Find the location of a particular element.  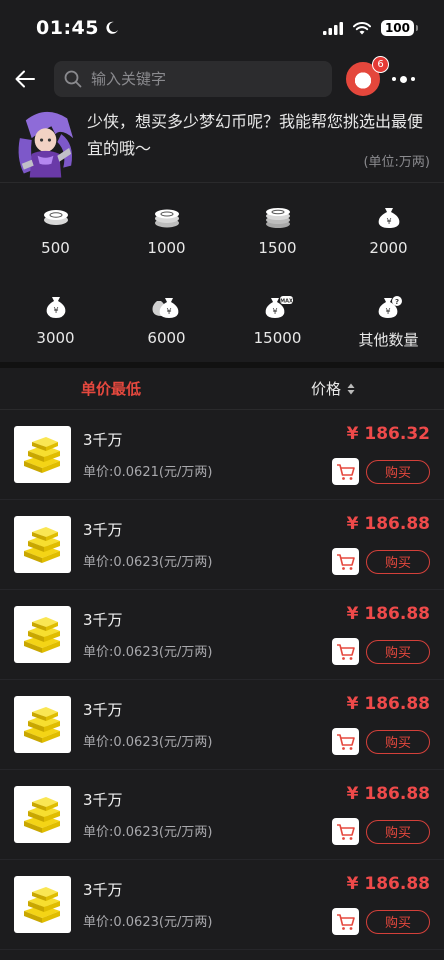

unit-note: (单位:万两) is located at coordinates (396, 162).